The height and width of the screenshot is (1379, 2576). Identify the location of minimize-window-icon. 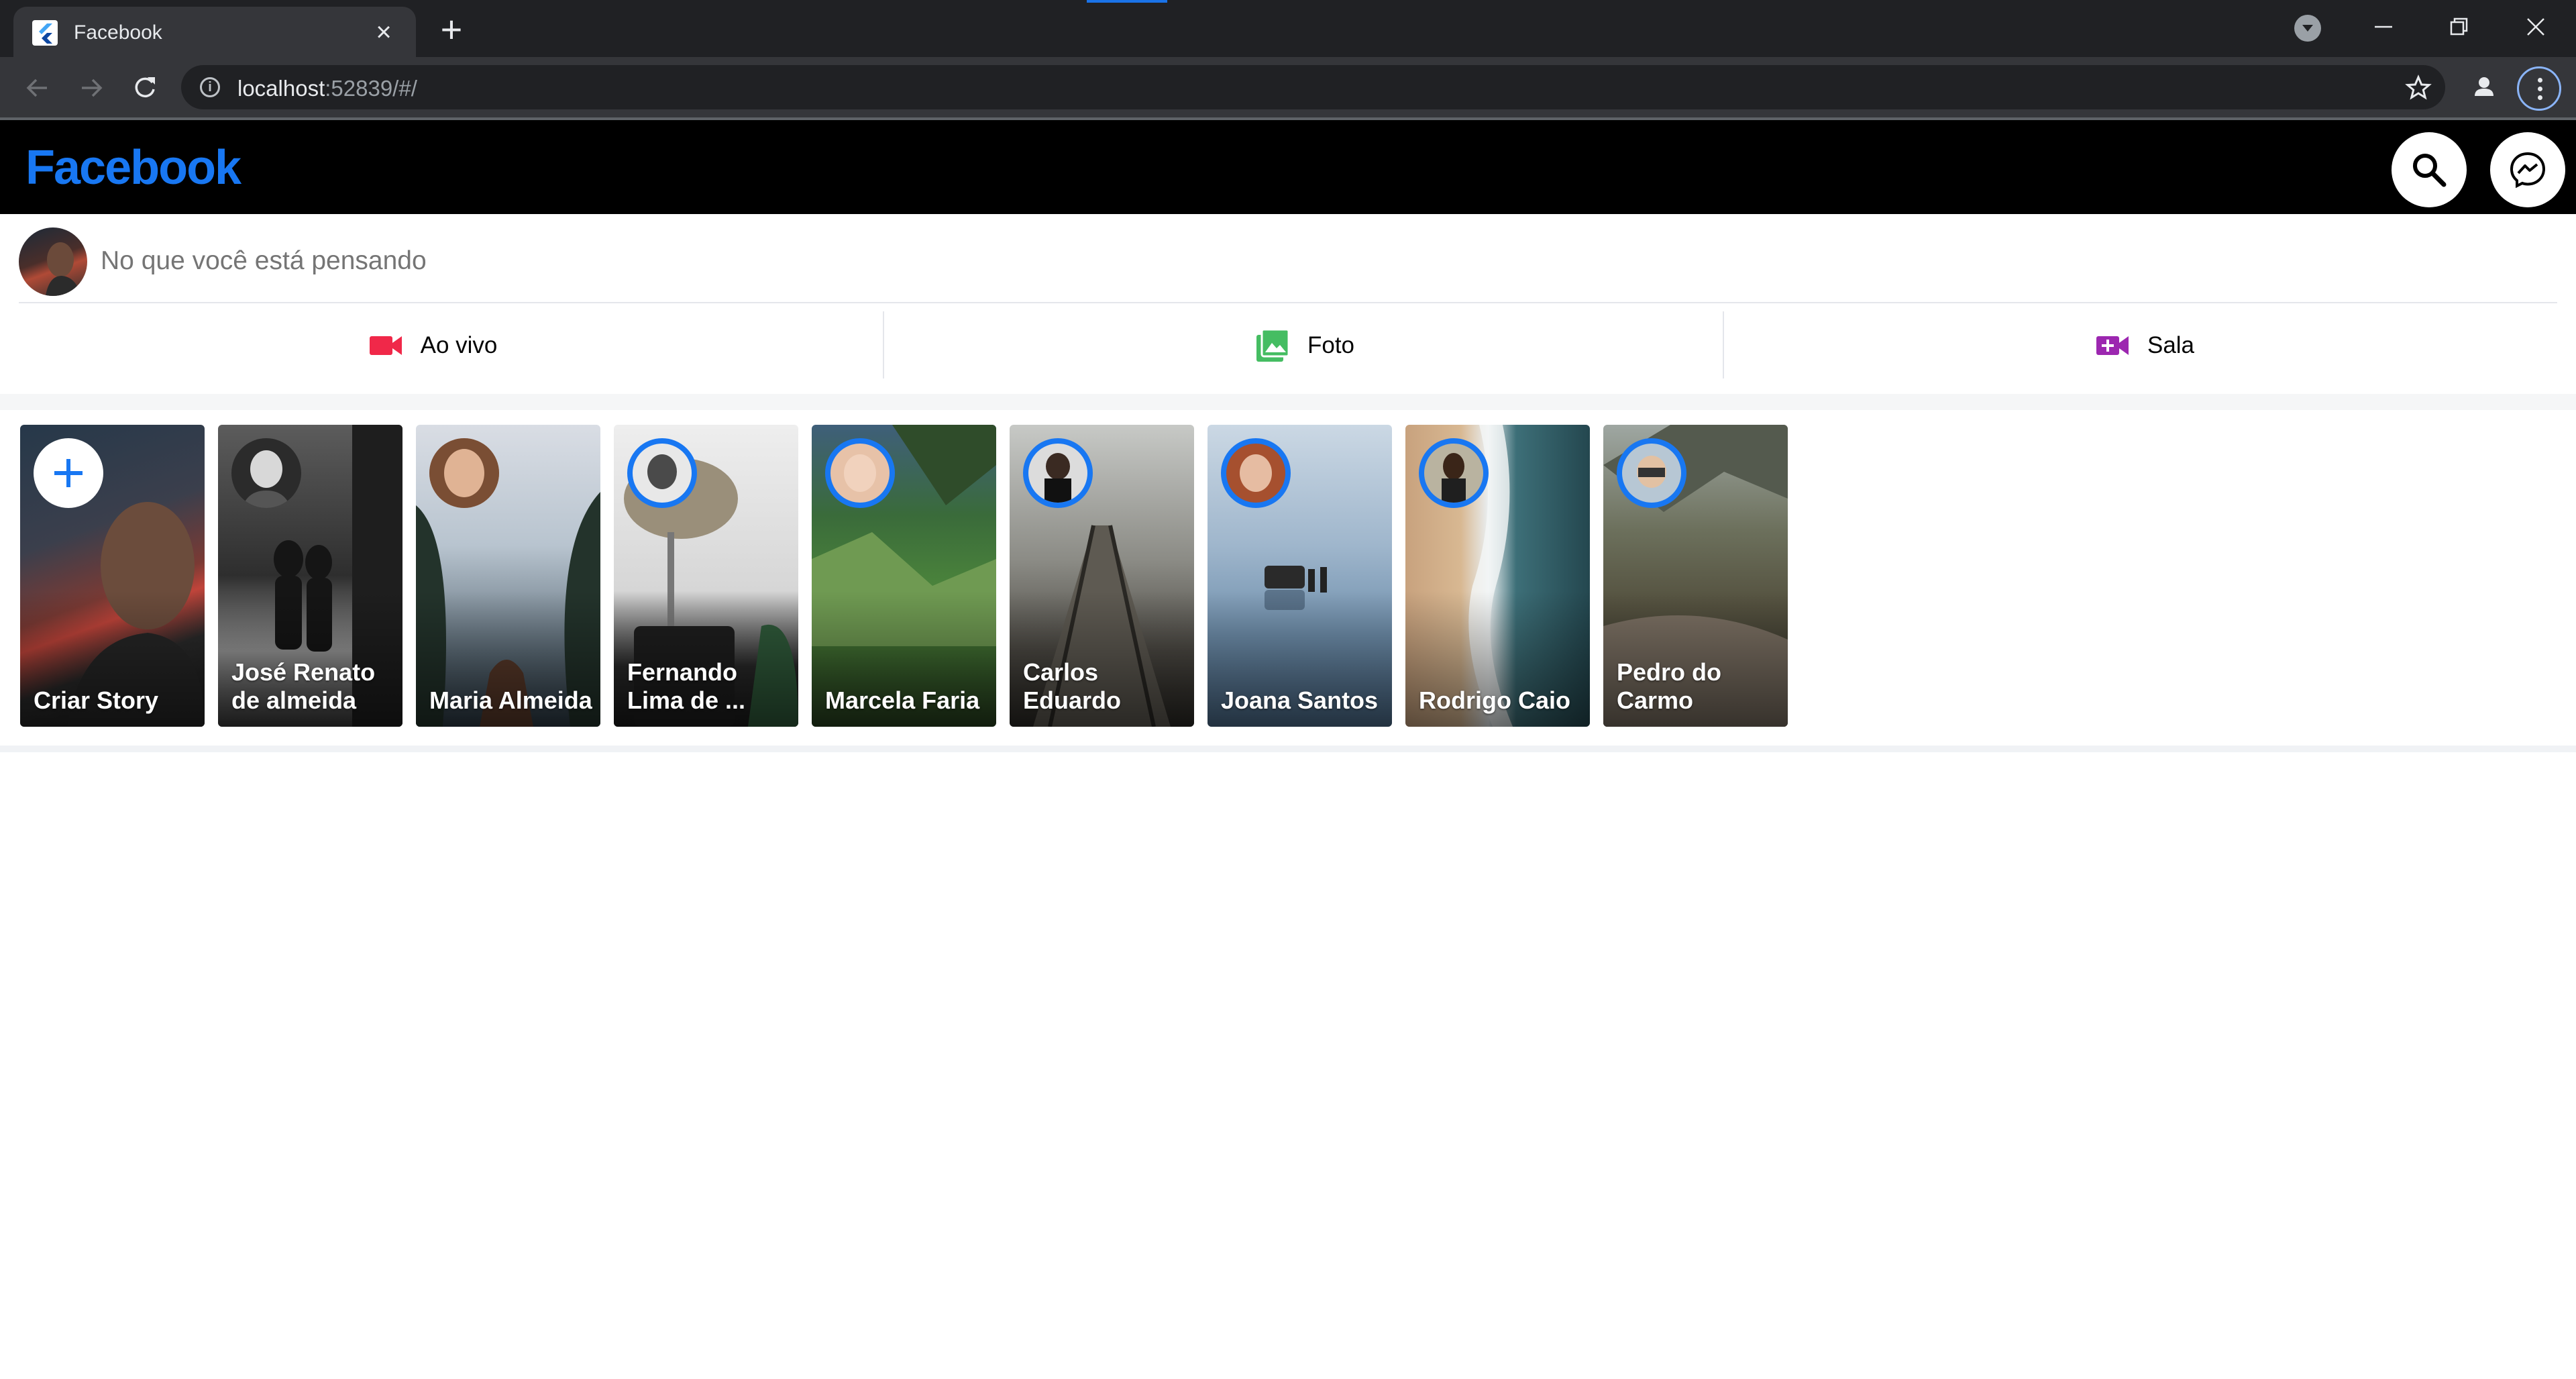
(2383, 27).